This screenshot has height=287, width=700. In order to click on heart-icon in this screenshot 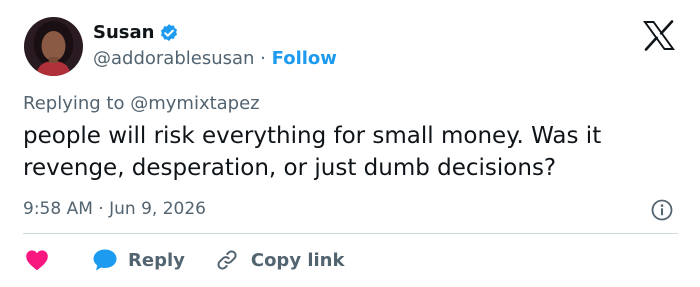, I will do `click(37, 260)`.